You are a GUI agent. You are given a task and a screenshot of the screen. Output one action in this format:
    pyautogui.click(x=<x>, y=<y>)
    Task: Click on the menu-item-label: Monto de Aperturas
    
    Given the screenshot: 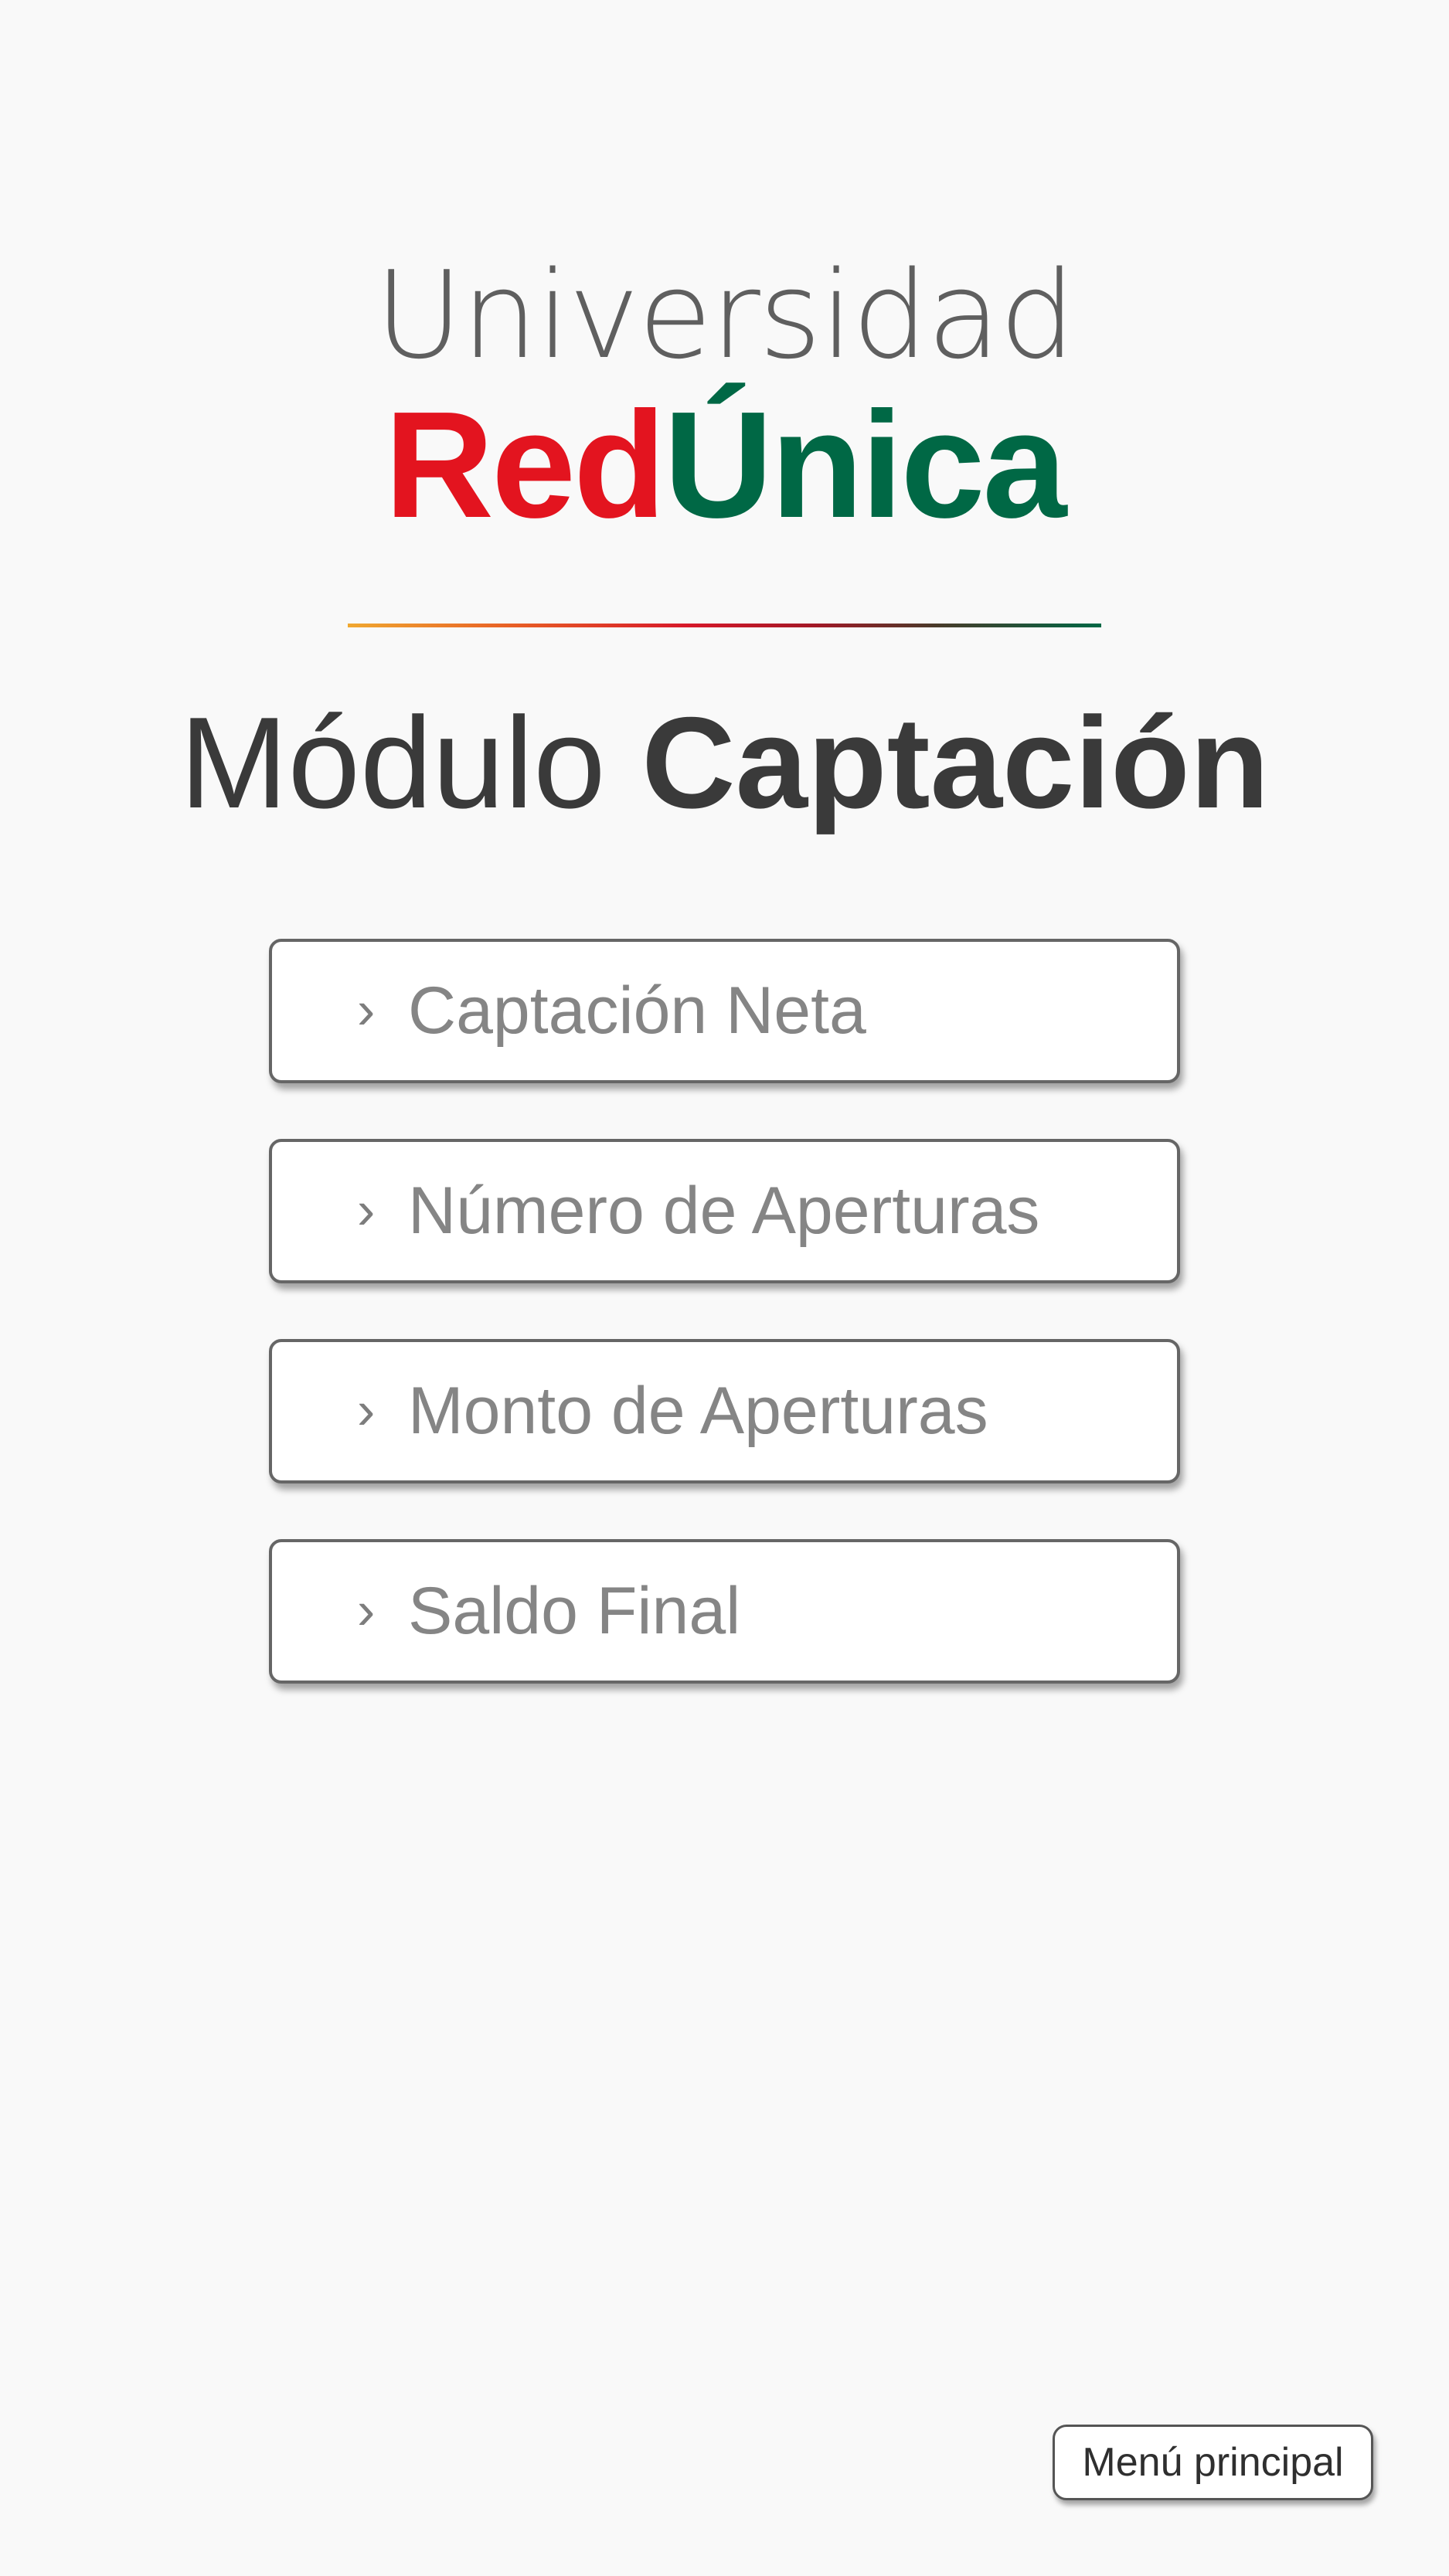 What is the action you would take?
    pyautogui.click(x=698, y=1411)
    